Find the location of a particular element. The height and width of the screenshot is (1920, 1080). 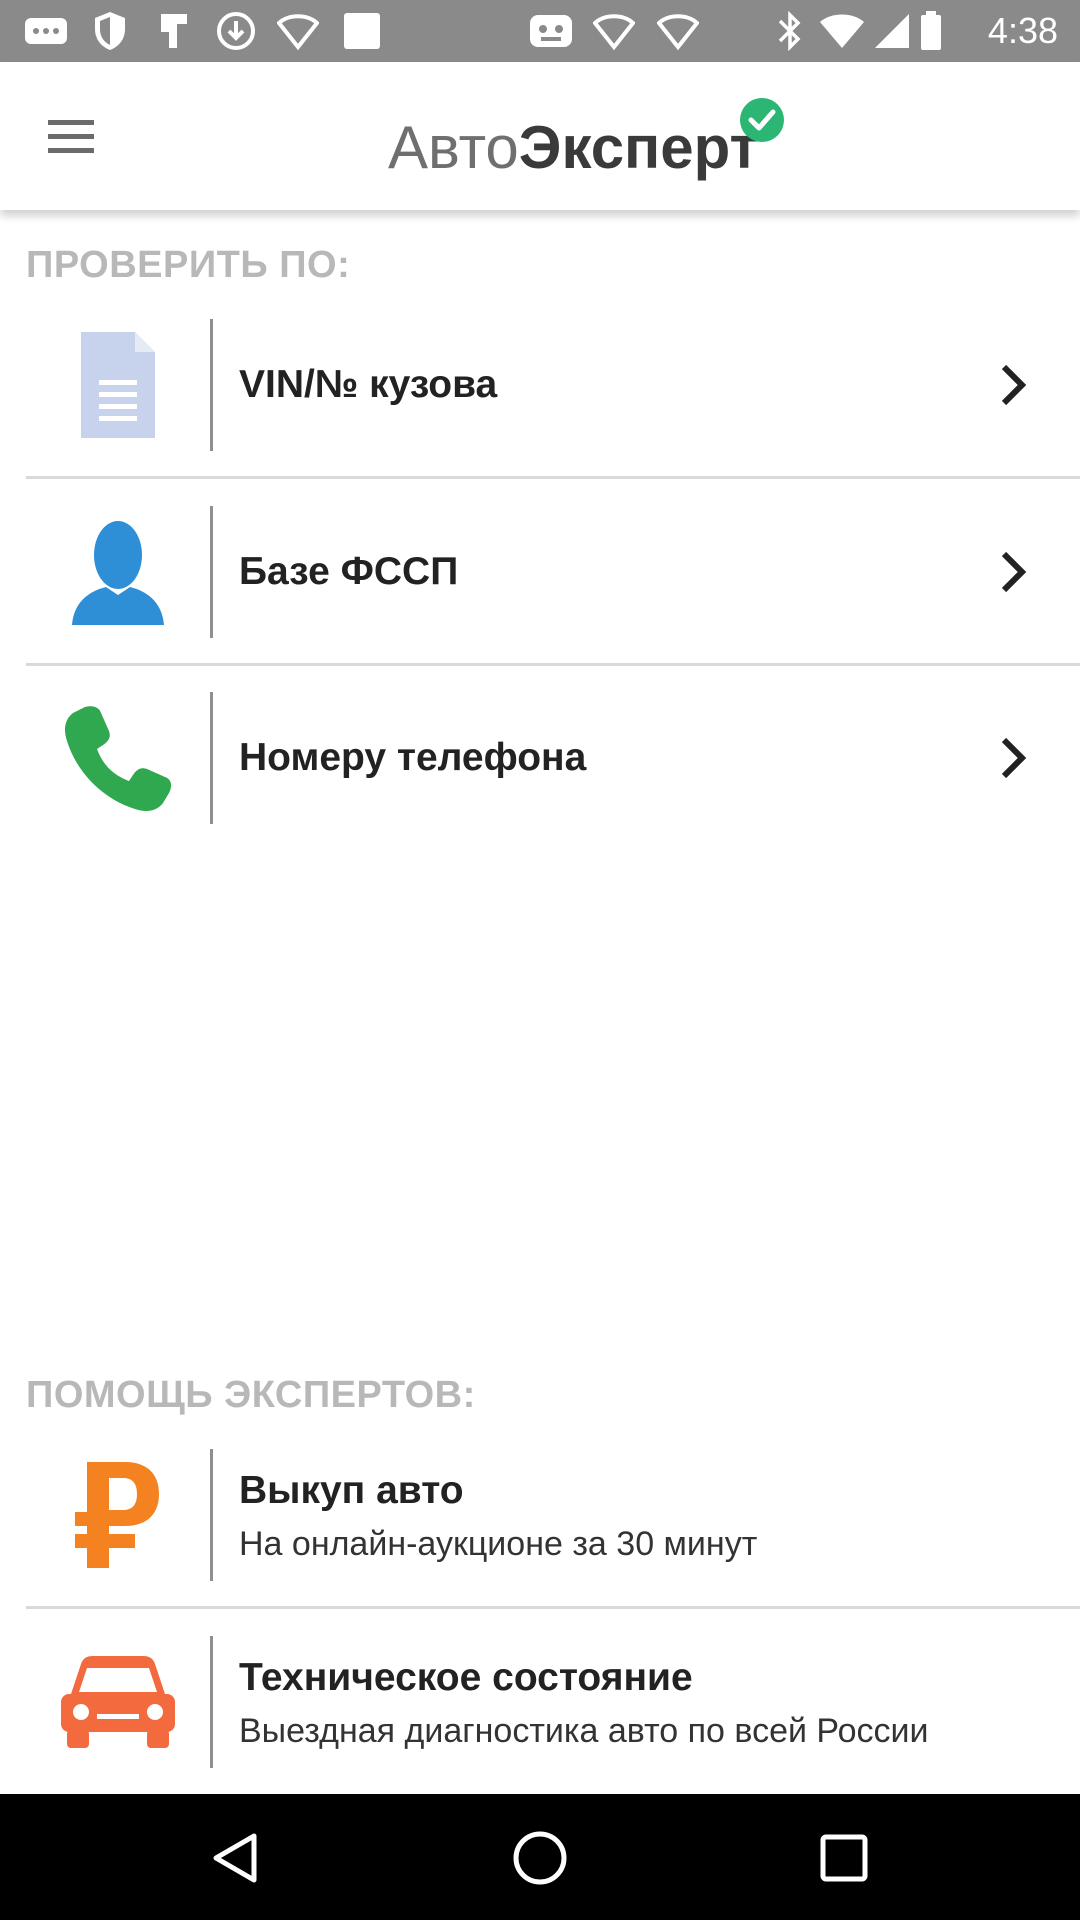

check-section-title: ПРОВЕРИТЬ ПО: is located at coordinates (188, 265).